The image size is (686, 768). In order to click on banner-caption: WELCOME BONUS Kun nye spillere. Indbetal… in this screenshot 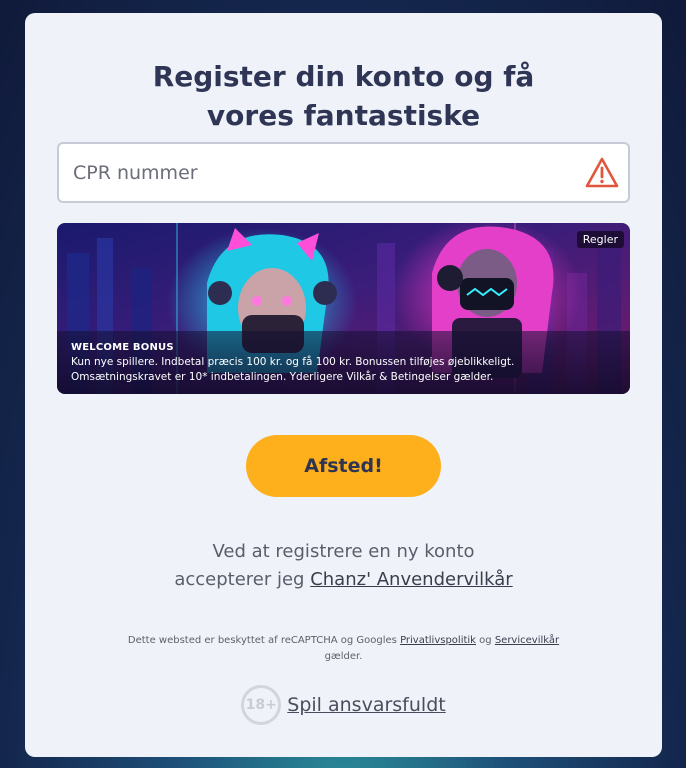, I will do `click(343, 362)`.